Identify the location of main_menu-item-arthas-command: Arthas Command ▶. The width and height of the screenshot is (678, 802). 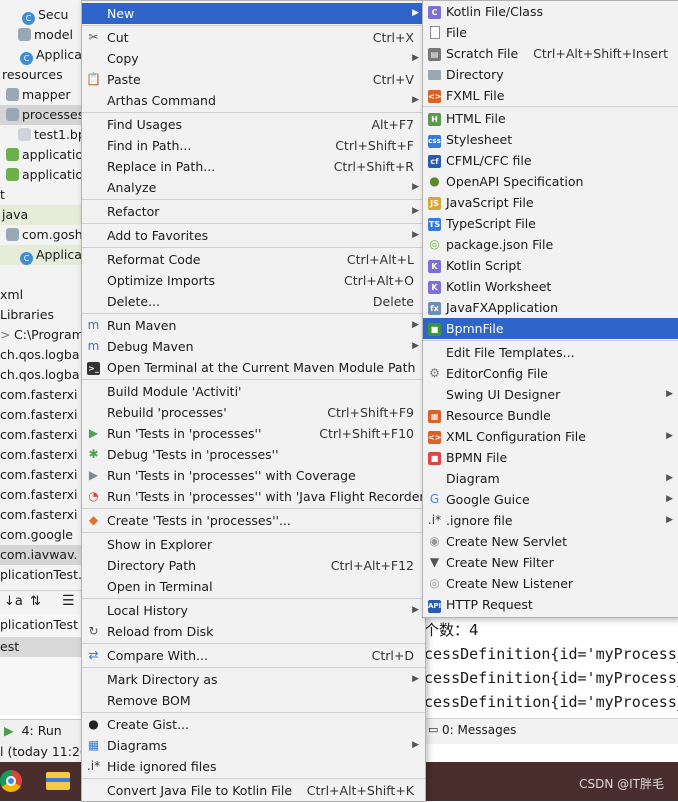
(253, 100).